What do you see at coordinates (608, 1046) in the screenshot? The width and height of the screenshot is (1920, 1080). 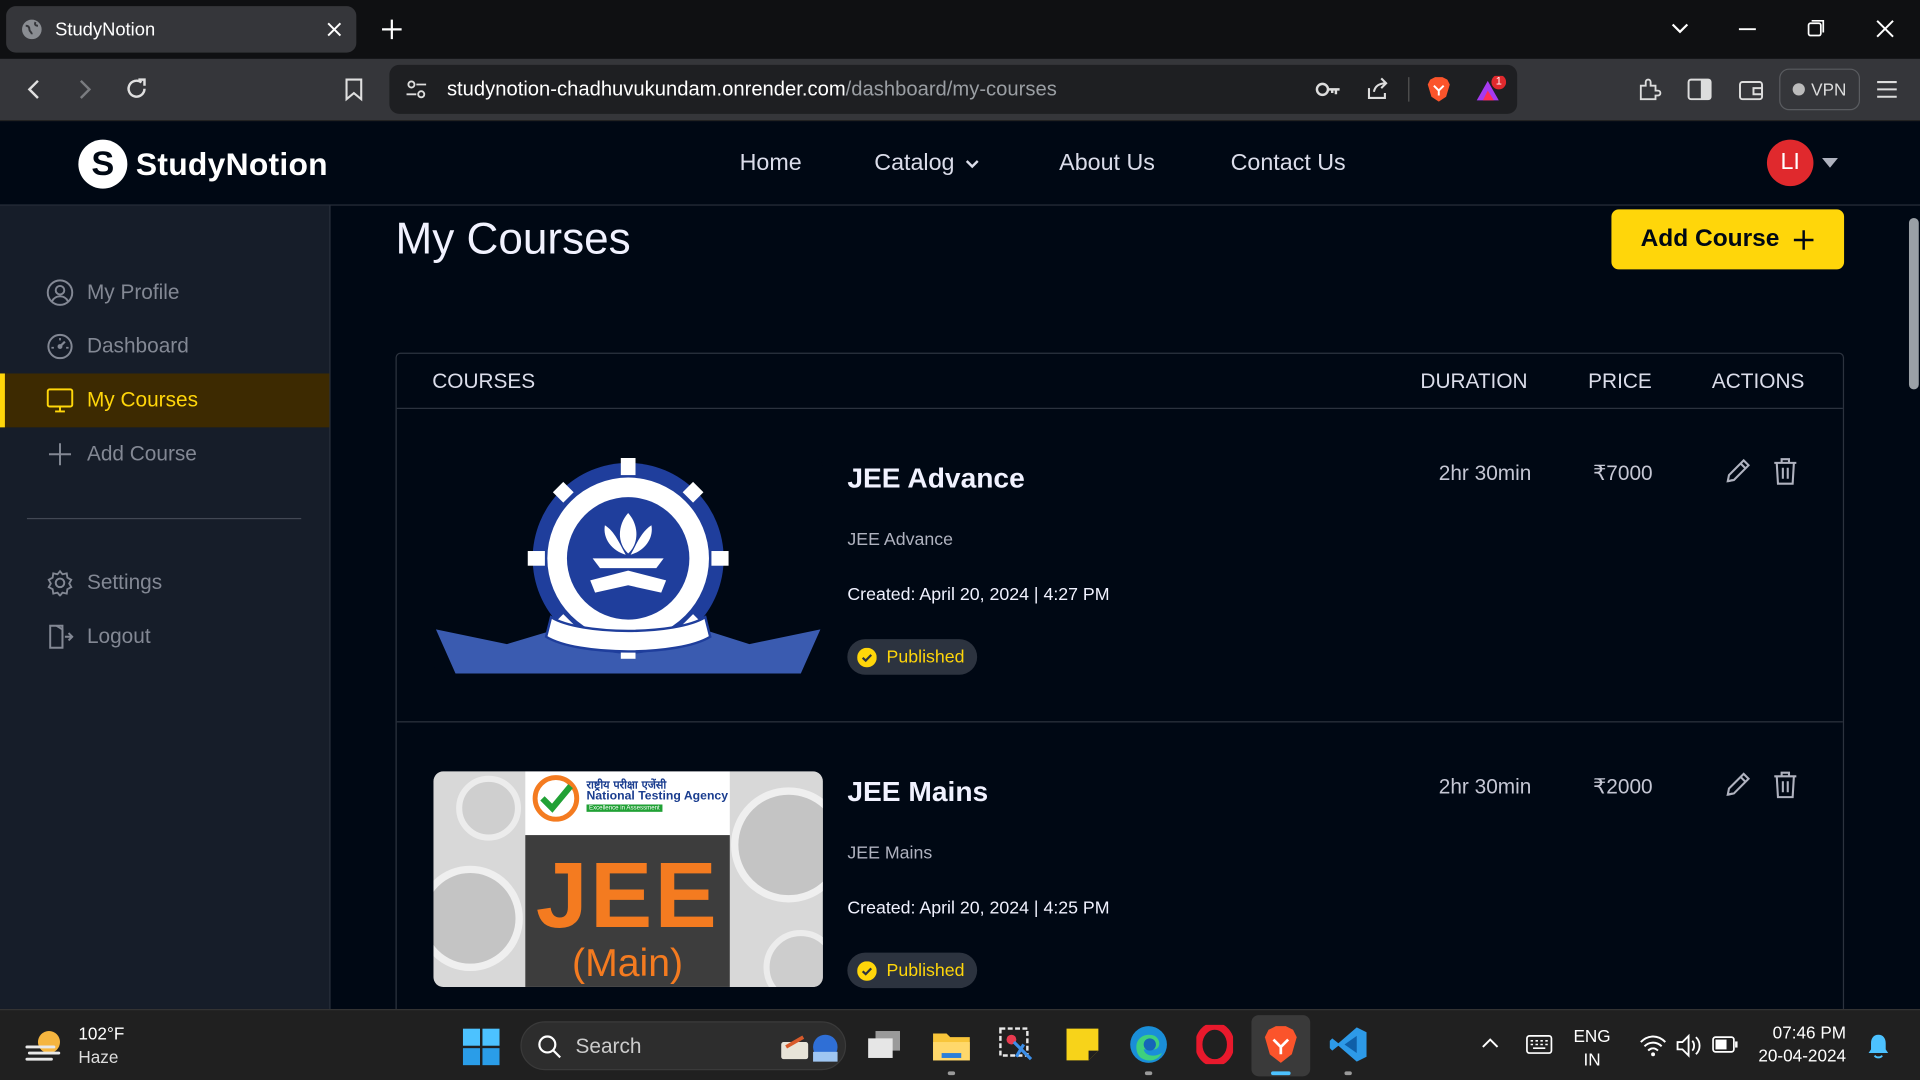 I see `search-label: Search` at bounding box center [608, 1046].